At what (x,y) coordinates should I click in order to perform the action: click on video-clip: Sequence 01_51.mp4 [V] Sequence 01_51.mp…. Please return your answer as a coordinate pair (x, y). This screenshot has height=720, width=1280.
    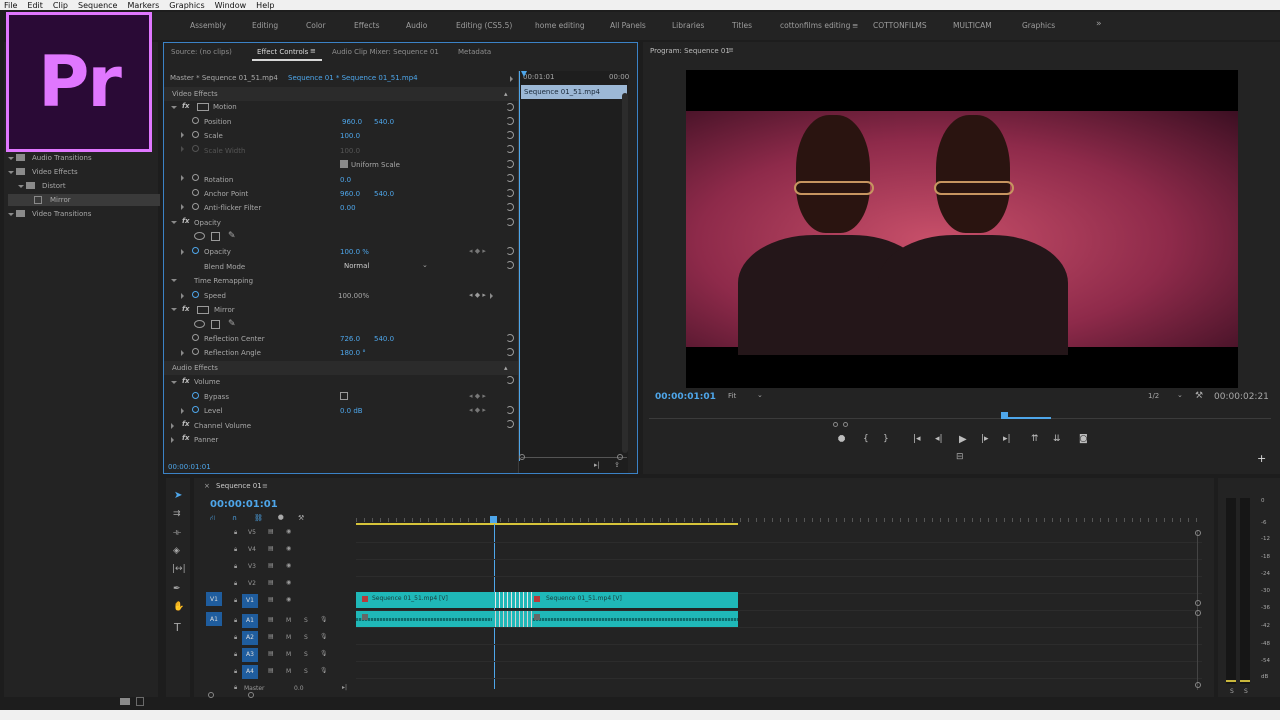
    Looking at the image, I should click on (547, 600).